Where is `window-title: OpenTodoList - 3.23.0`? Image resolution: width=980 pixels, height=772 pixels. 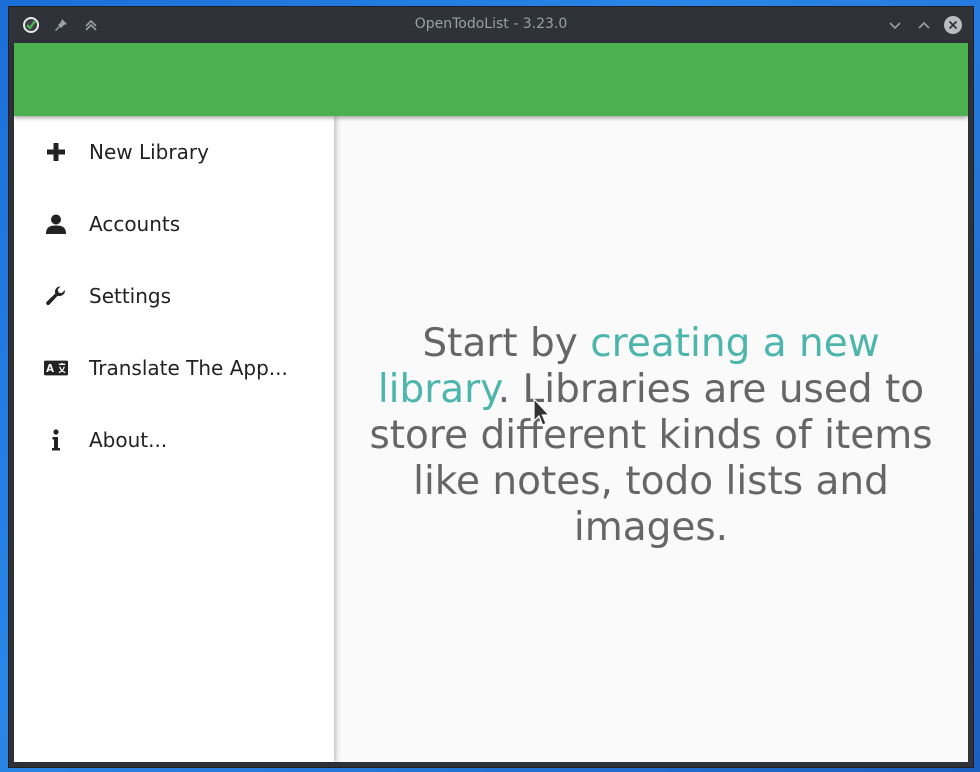 window-title: OpenTodoList - 3.23.0 is located at coordinates (491, 24).